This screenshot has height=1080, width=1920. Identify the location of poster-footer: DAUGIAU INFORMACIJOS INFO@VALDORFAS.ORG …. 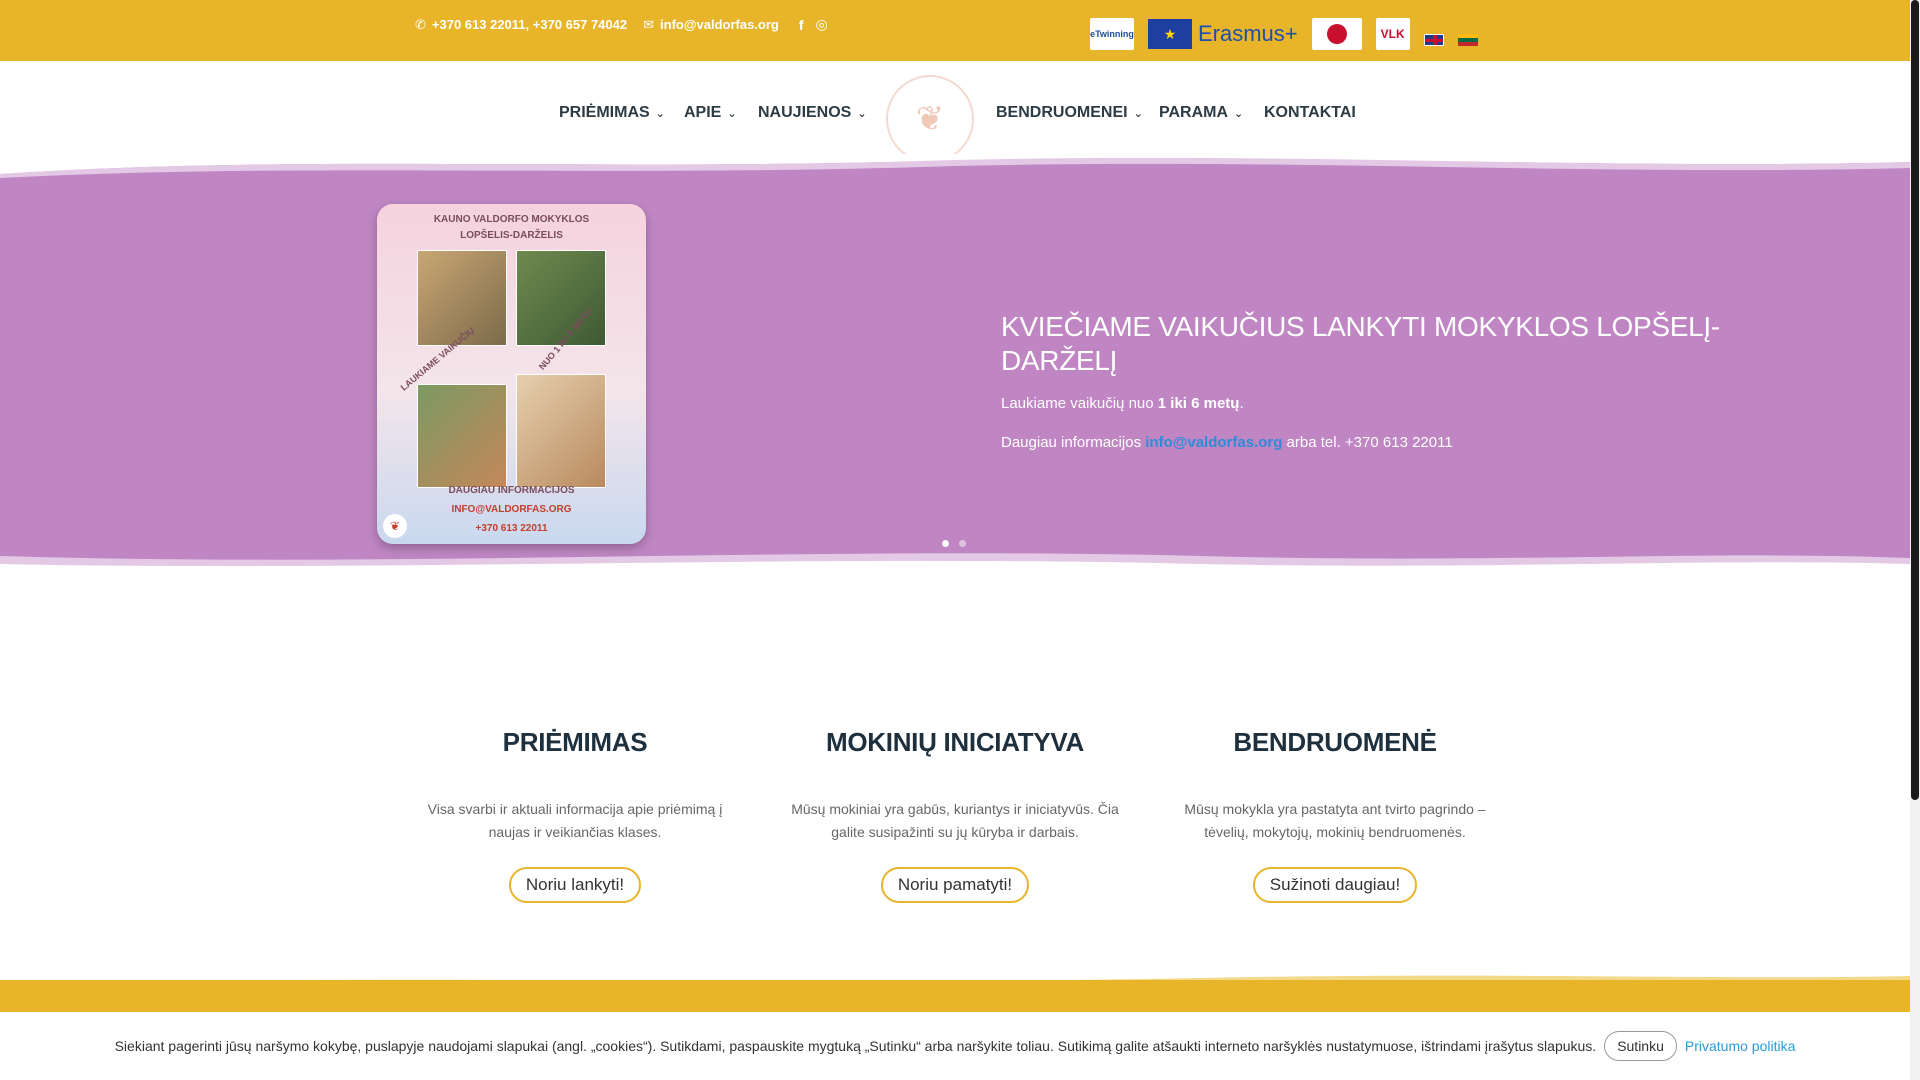
(511, 509).